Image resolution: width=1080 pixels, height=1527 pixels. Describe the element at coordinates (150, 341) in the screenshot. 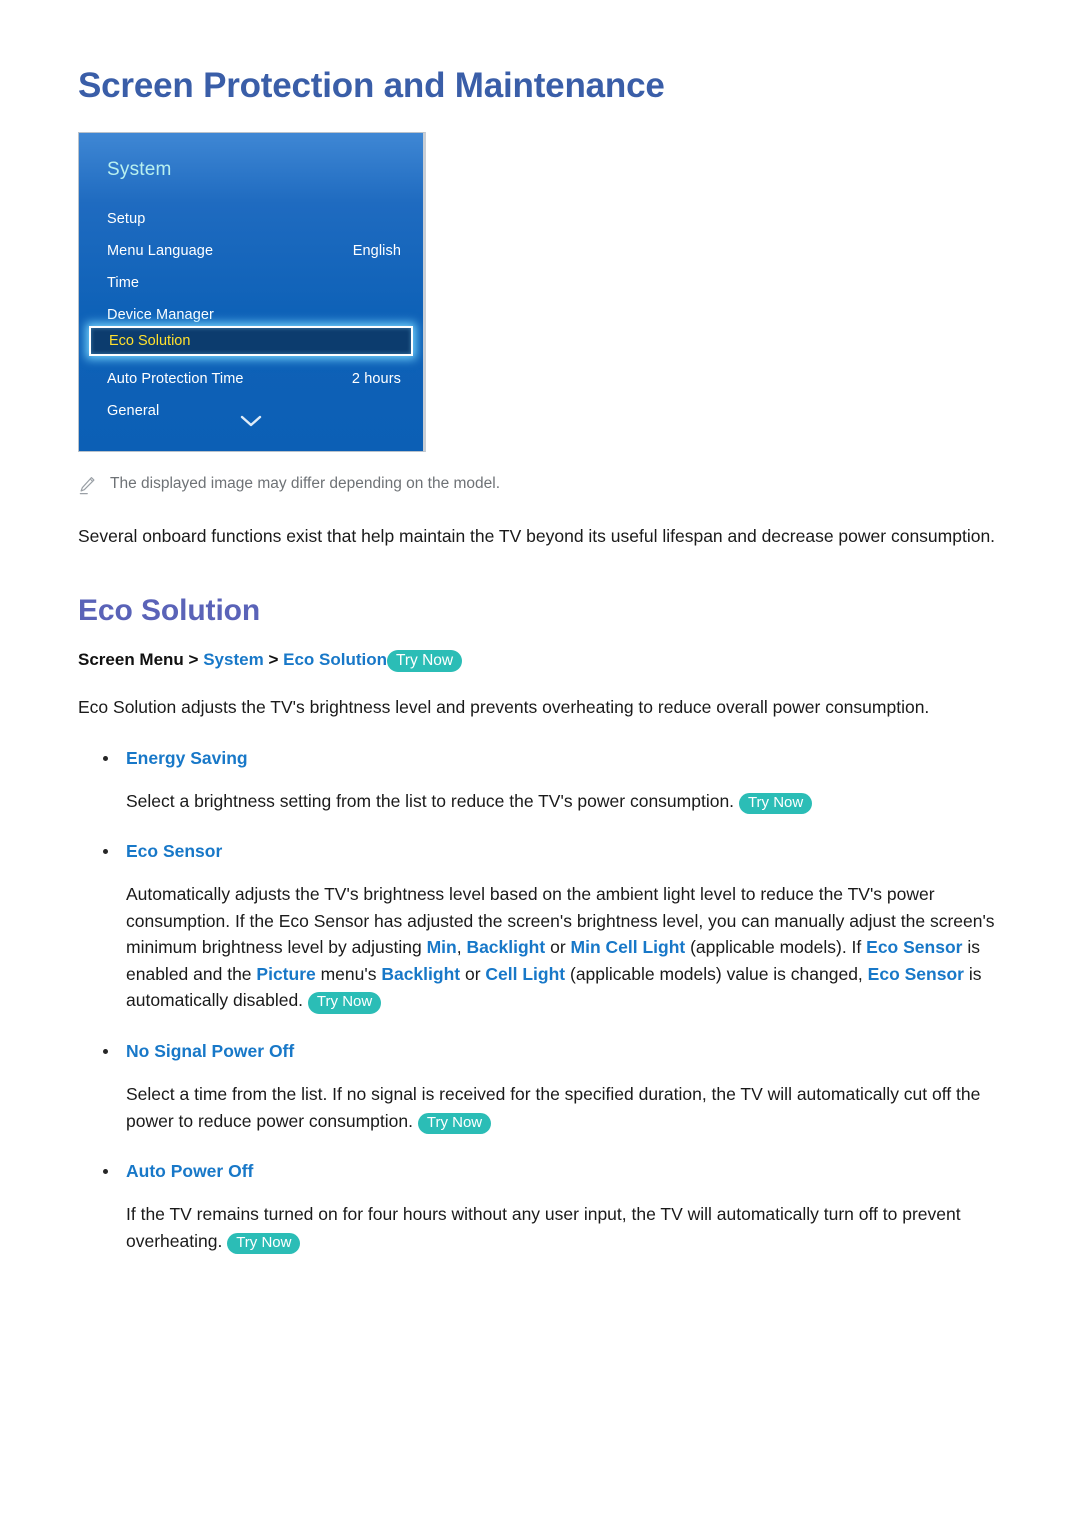

I see `tv-row-label: Eco Solution` at that location.